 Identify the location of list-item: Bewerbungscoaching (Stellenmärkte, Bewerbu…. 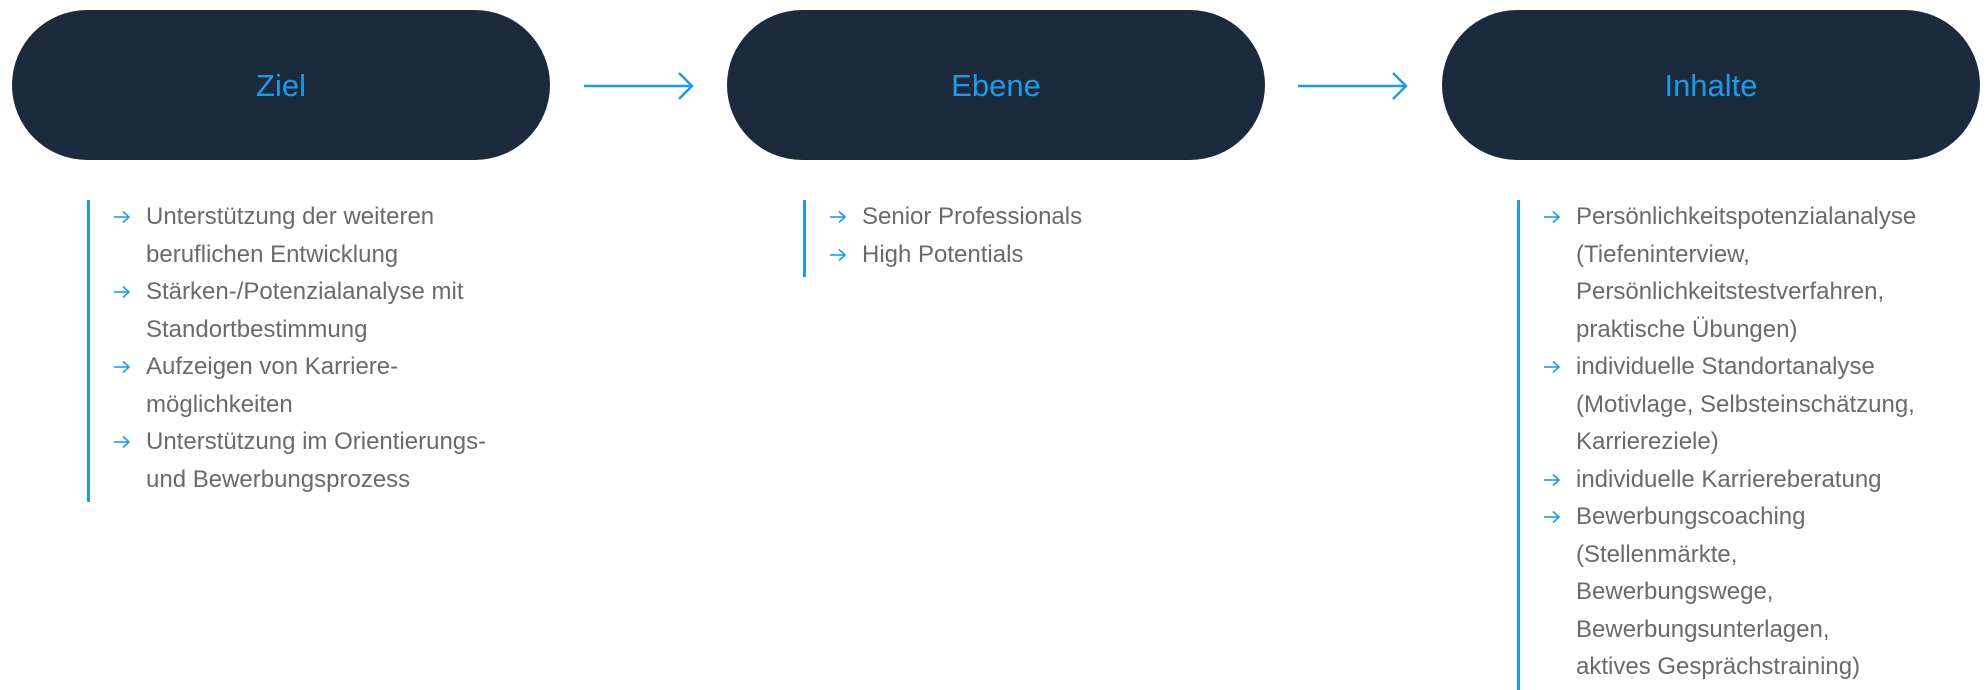
(1729, 592).